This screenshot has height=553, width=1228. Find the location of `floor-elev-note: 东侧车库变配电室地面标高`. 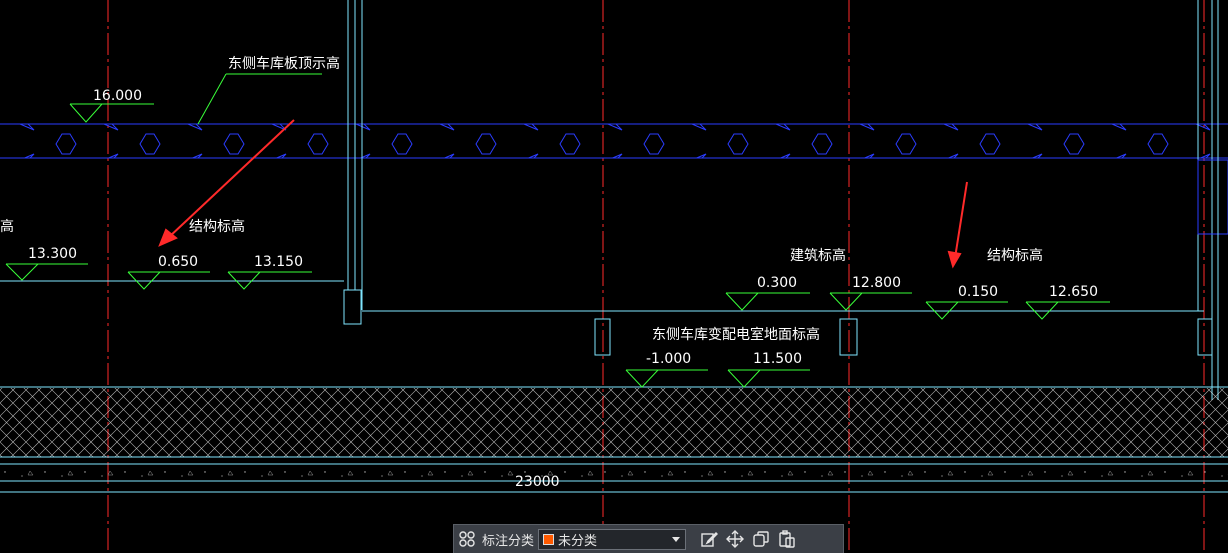

floor-elev-note: 东侧车库变配电室地面标高 is located at coordinates (736, 334).